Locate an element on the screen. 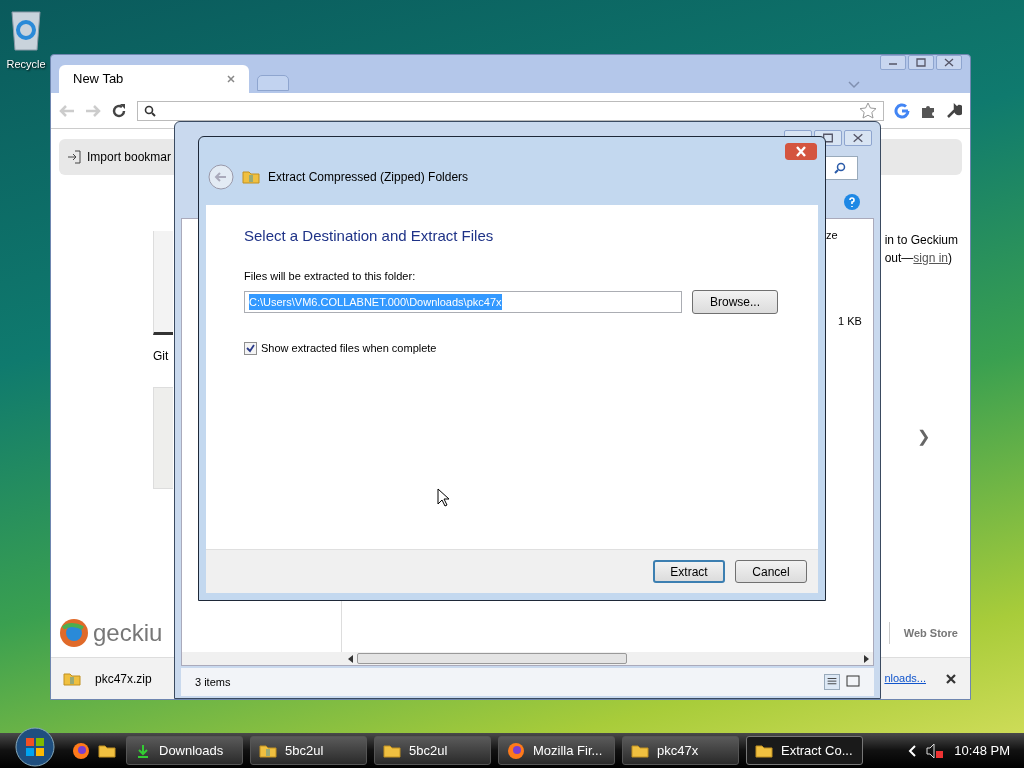  field-label: Files will be extracted to this folder: is located at coordinates (330, 276).